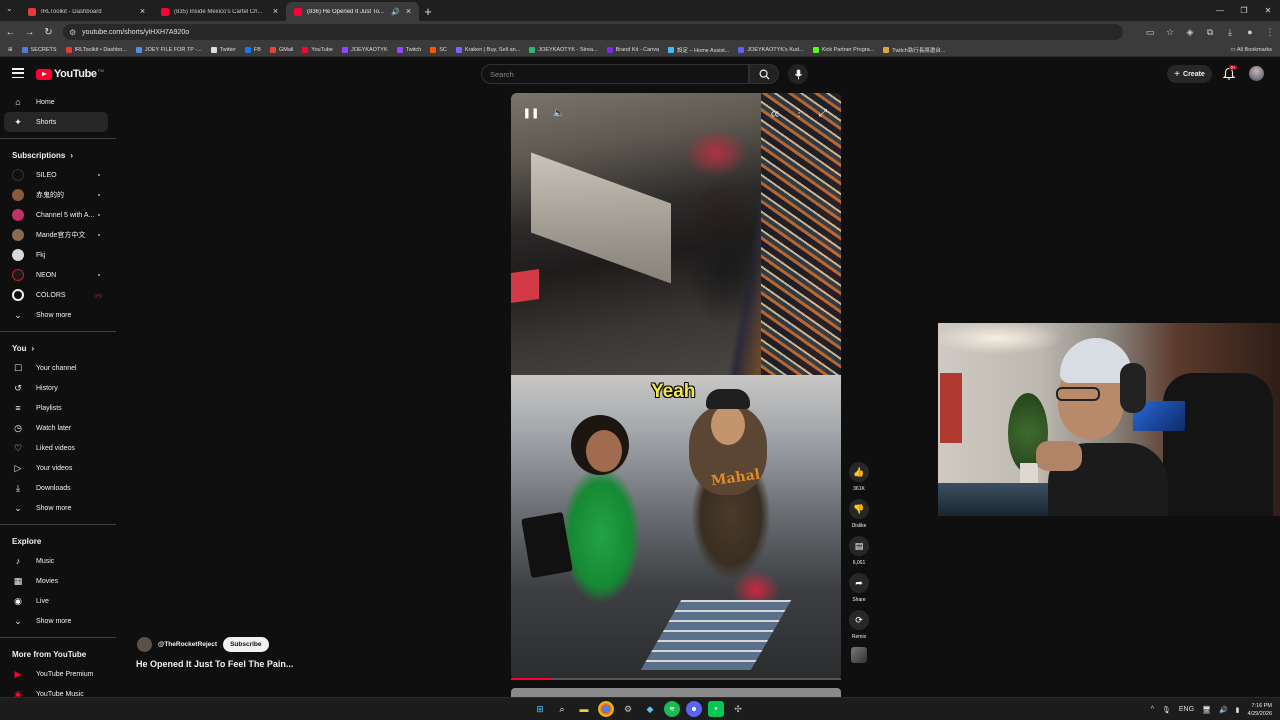 The height and width of the screenshot is (720, 1280). What do you see at coordinates (676, 679) in the screenshot?
I see `video-progress-bar` at bounding box center [676, 679].